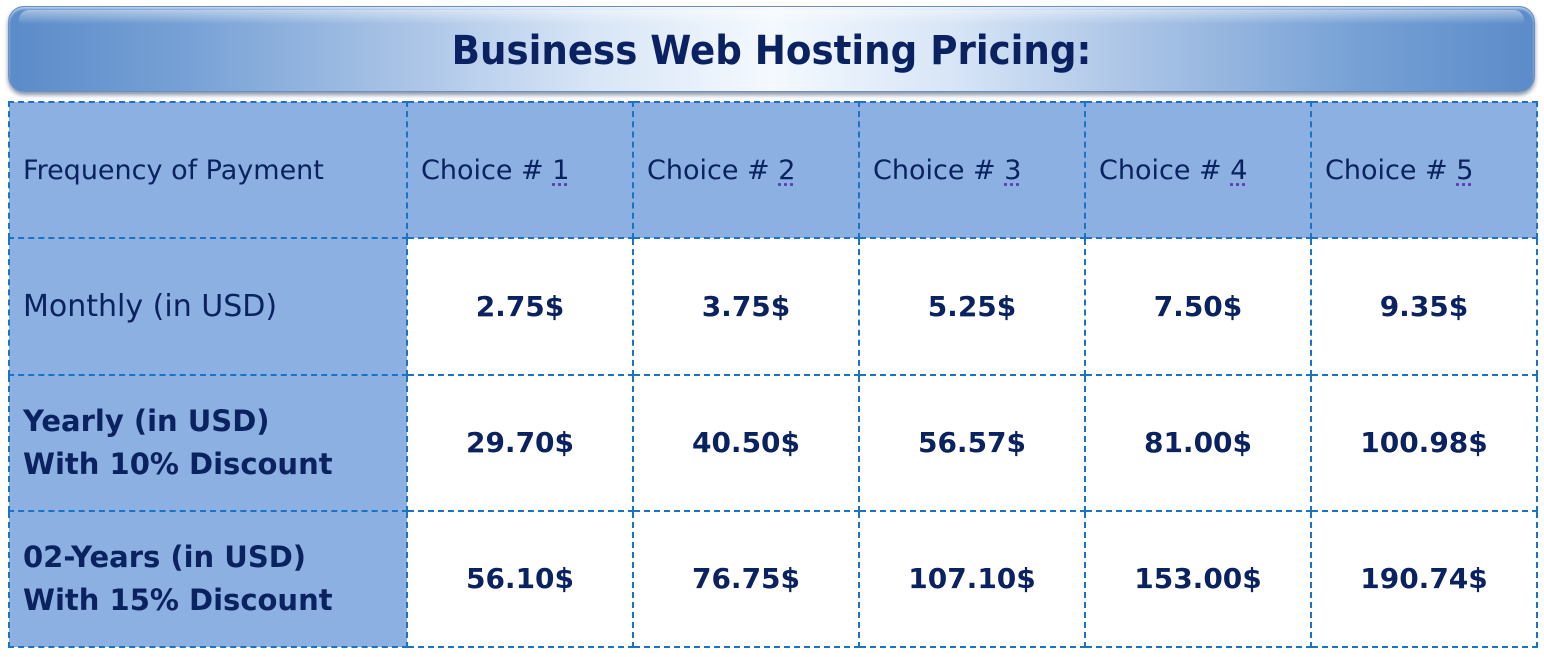 This screenshot has height=657, width=1544. Describe the element at coordinates (520, 579) in the screenshot. I see `price-cell: 56.10$` at that location.